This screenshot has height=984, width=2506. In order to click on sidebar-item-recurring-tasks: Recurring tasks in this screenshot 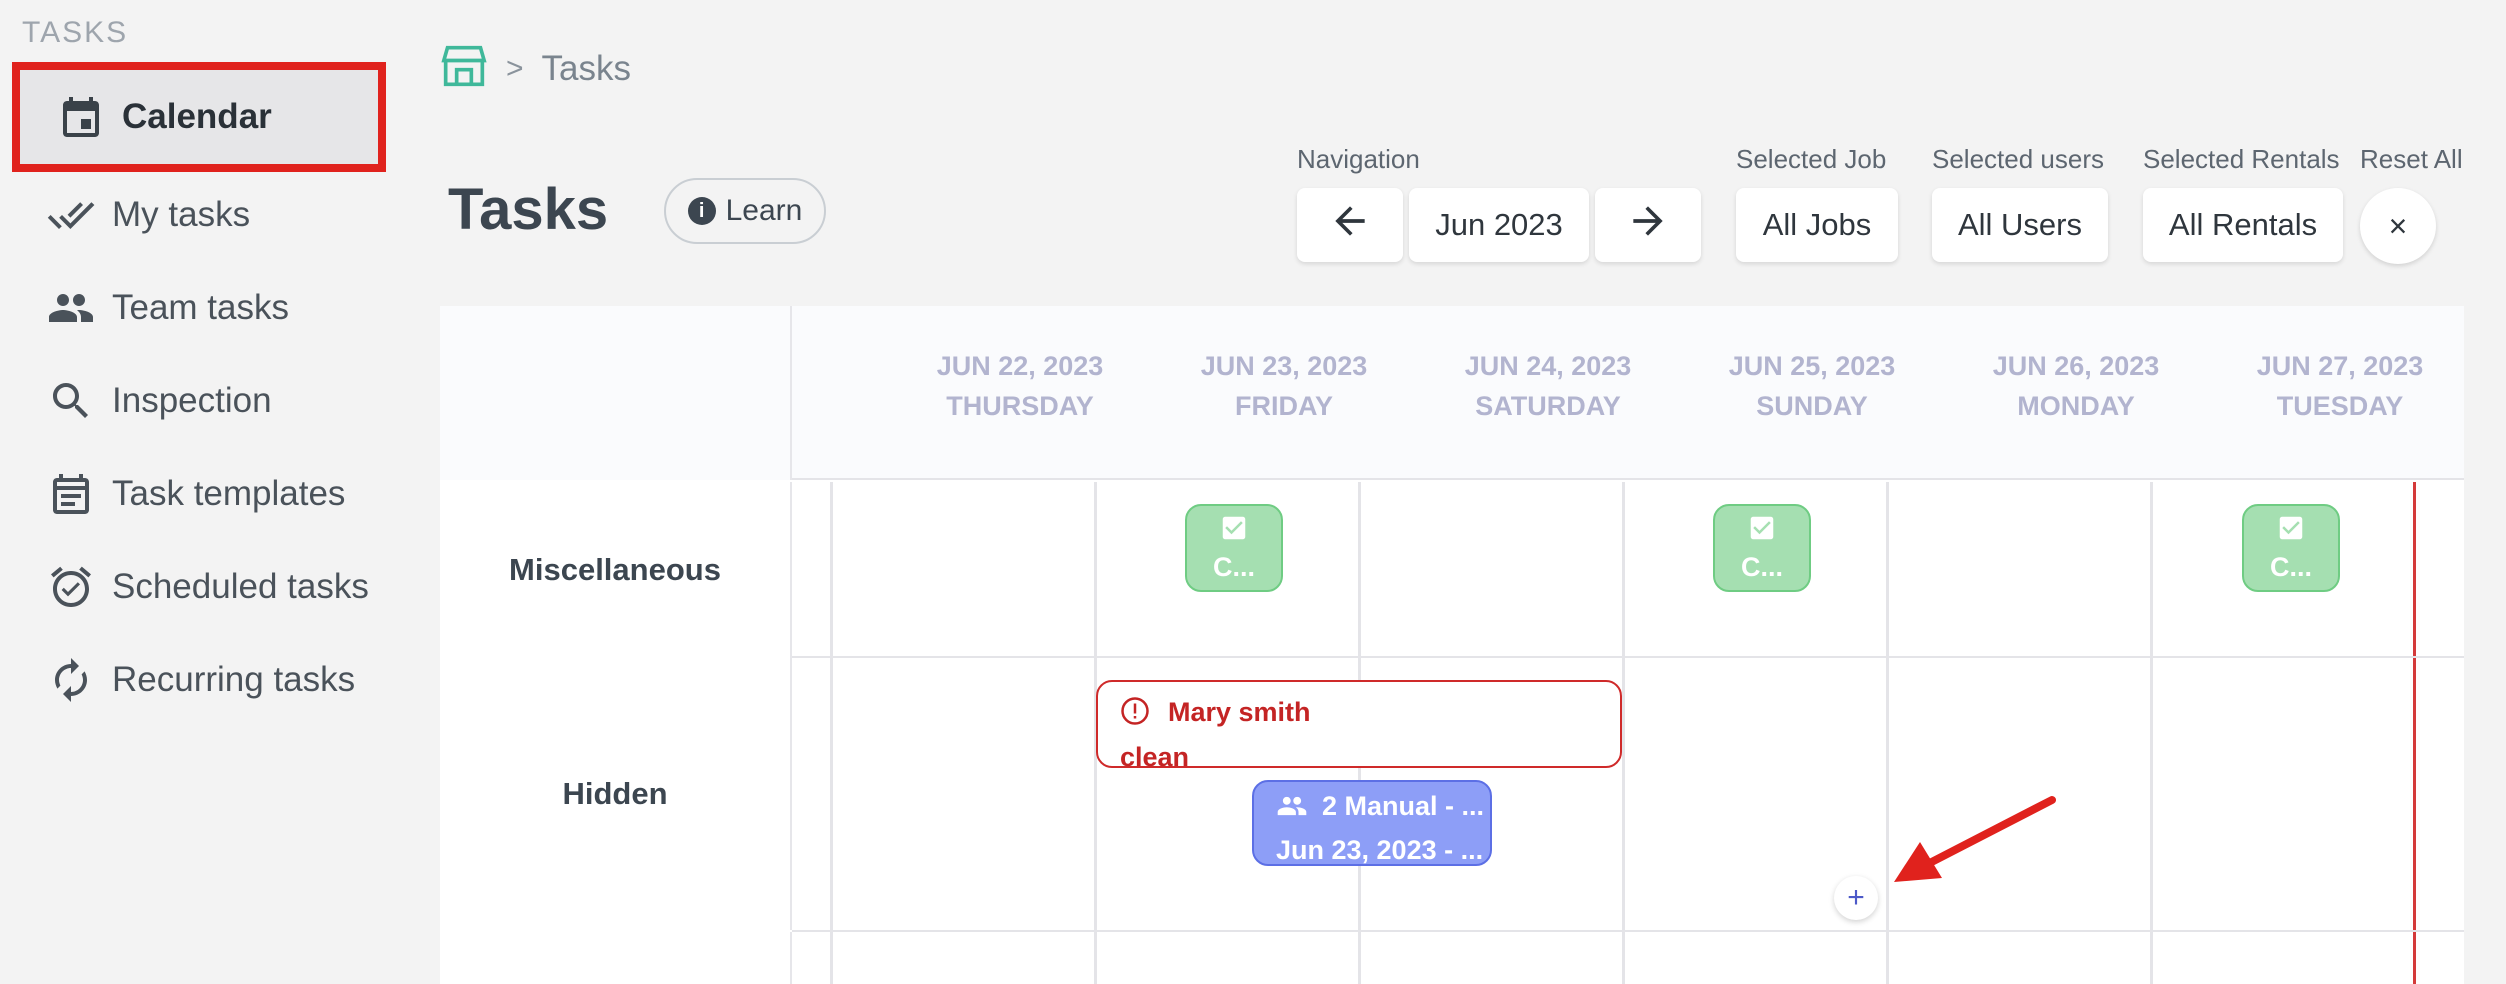, I will do `click(214, 680)`.